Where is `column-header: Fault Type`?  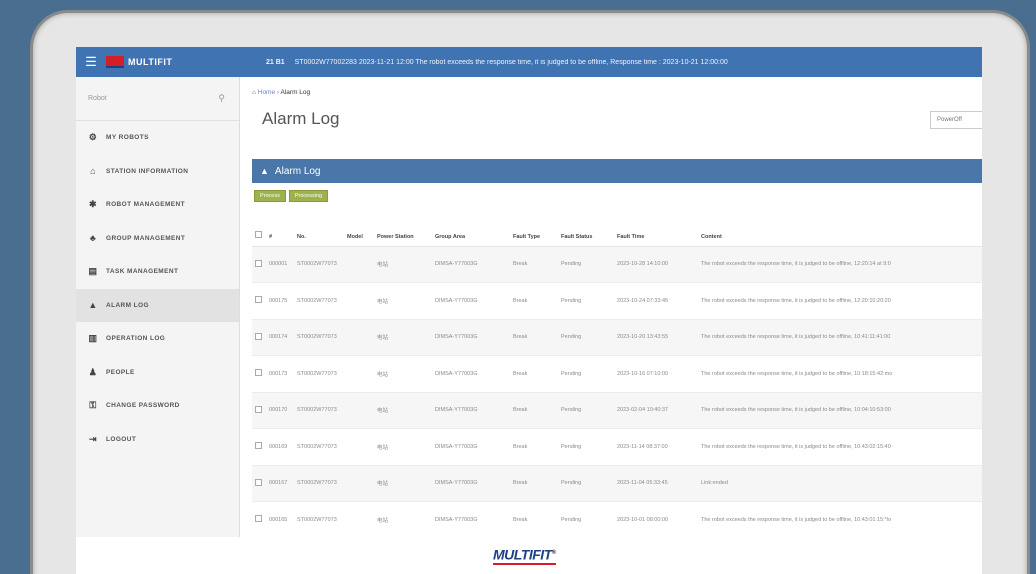 column-header: Fault Type is located at coordinates (534, 228).